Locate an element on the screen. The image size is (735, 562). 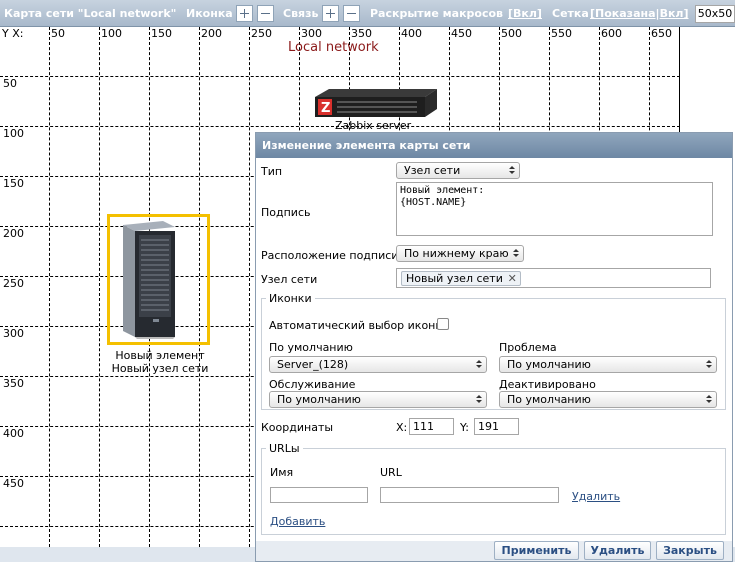
link-label: Связь is located at coordinates (301, 13).